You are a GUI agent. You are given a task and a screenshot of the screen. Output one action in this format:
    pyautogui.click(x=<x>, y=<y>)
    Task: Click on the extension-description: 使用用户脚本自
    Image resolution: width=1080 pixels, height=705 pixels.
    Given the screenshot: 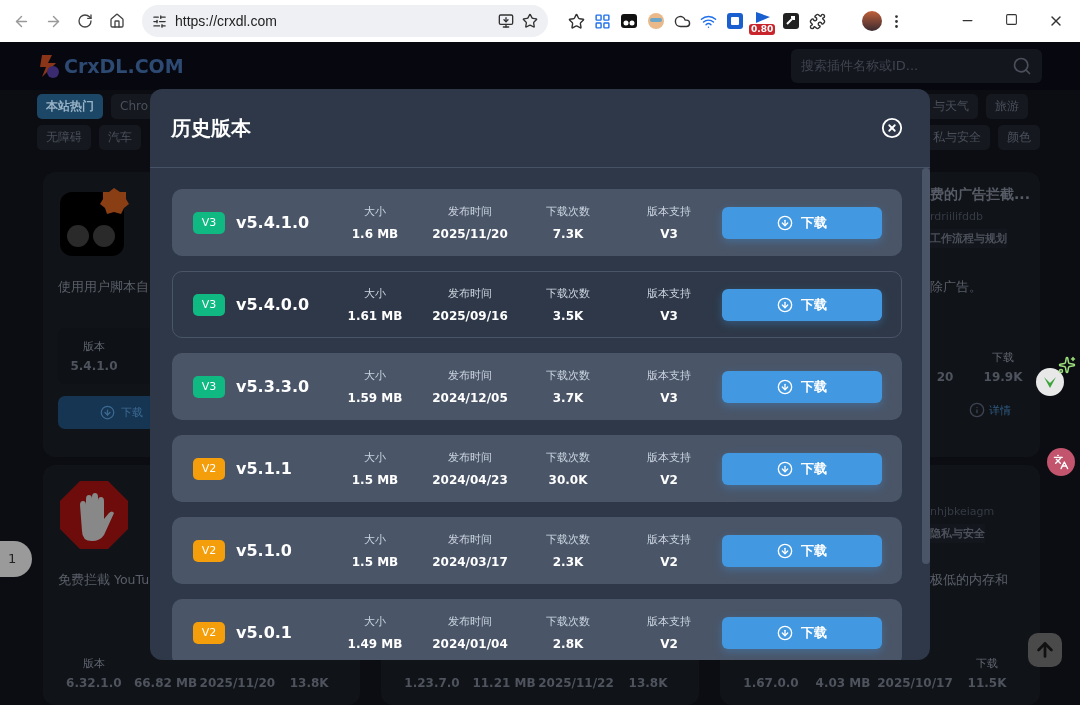 What is the action you would take?
    pyautogui.click(x=103, y=287)
    